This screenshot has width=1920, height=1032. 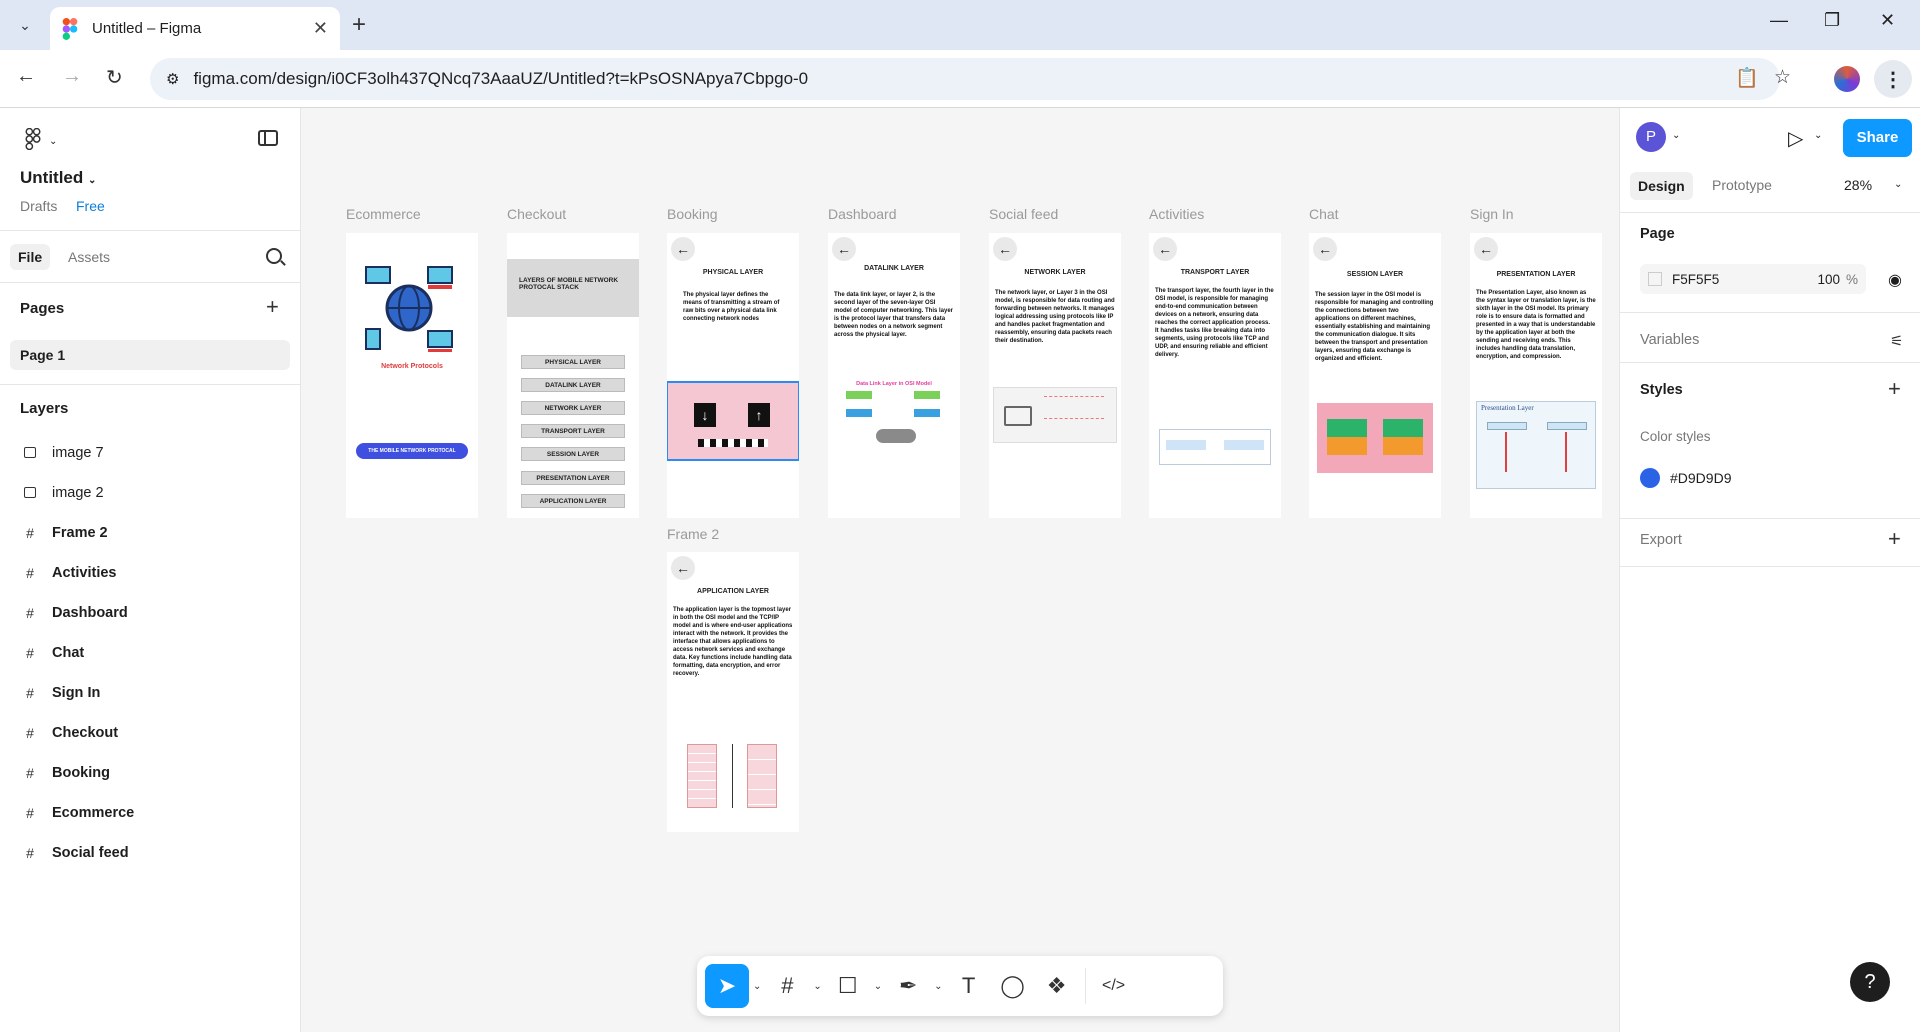 What do you see at coordinates (1870, 982) in the screenshot?
I see `help-button: ?` at bounding box center [1870, 982].